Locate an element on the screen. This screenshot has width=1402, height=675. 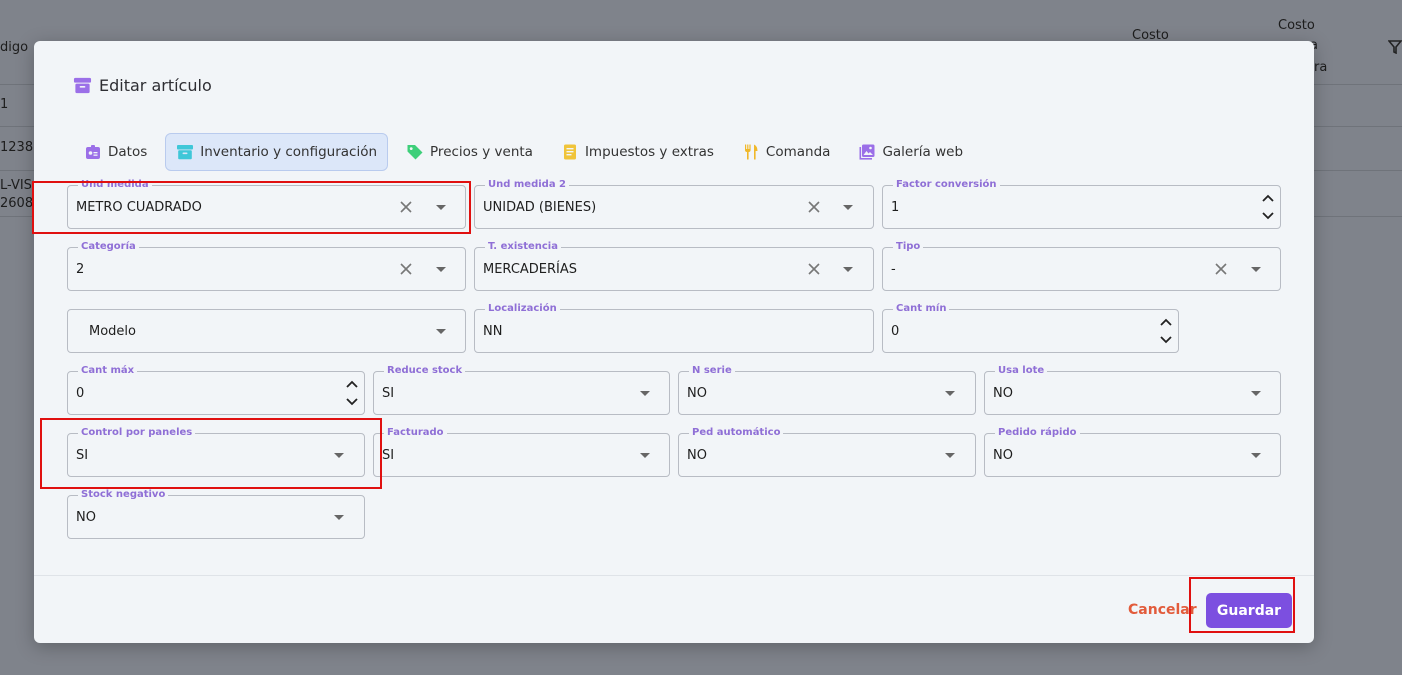
tab-inventario: Inventario y configuración is located at coordinates (277, 152).